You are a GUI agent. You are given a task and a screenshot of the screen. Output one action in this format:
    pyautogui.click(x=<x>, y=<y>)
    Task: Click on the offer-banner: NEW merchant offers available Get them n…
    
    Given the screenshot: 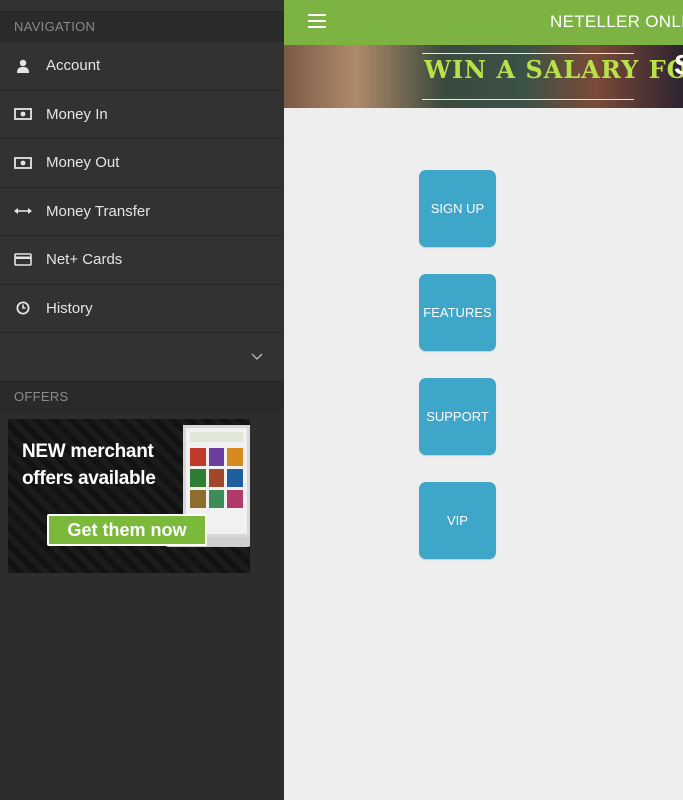 What is the action you would take?
    pyautogui.click(x=129, y=496)
    